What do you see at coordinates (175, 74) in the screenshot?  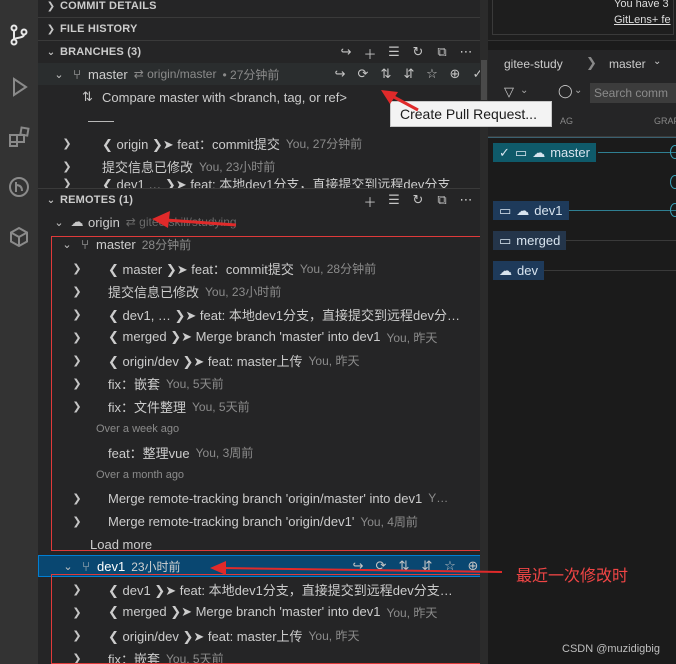 I see `branch-upstream: ⇄ origin/master` at bounding box center [175, 74].